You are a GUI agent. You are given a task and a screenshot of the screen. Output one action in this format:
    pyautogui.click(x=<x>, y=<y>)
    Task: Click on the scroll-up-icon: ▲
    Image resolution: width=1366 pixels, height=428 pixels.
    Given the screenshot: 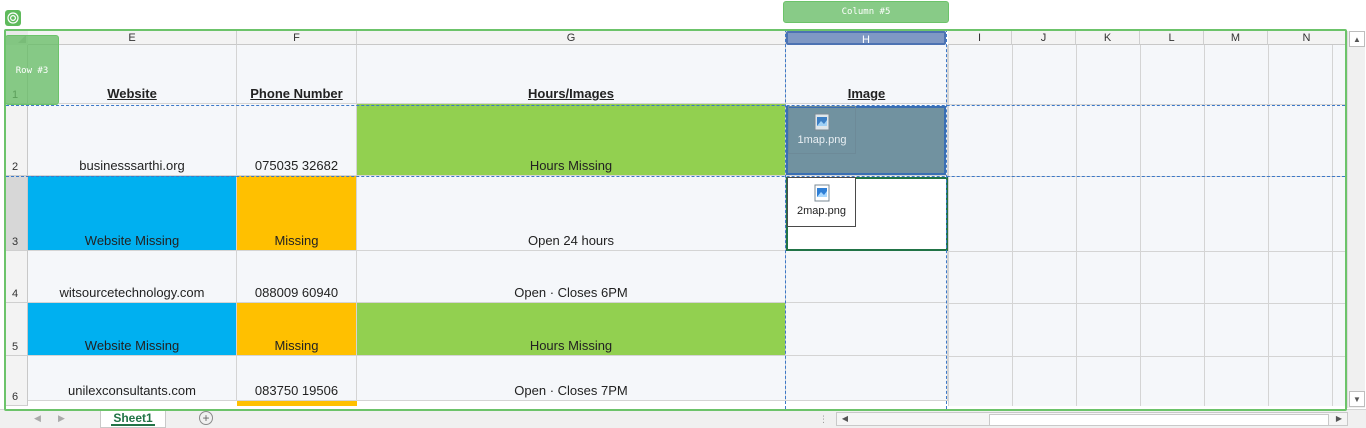 What is the action you would take?
    pyautogui.click(x=1357, y=39)
    